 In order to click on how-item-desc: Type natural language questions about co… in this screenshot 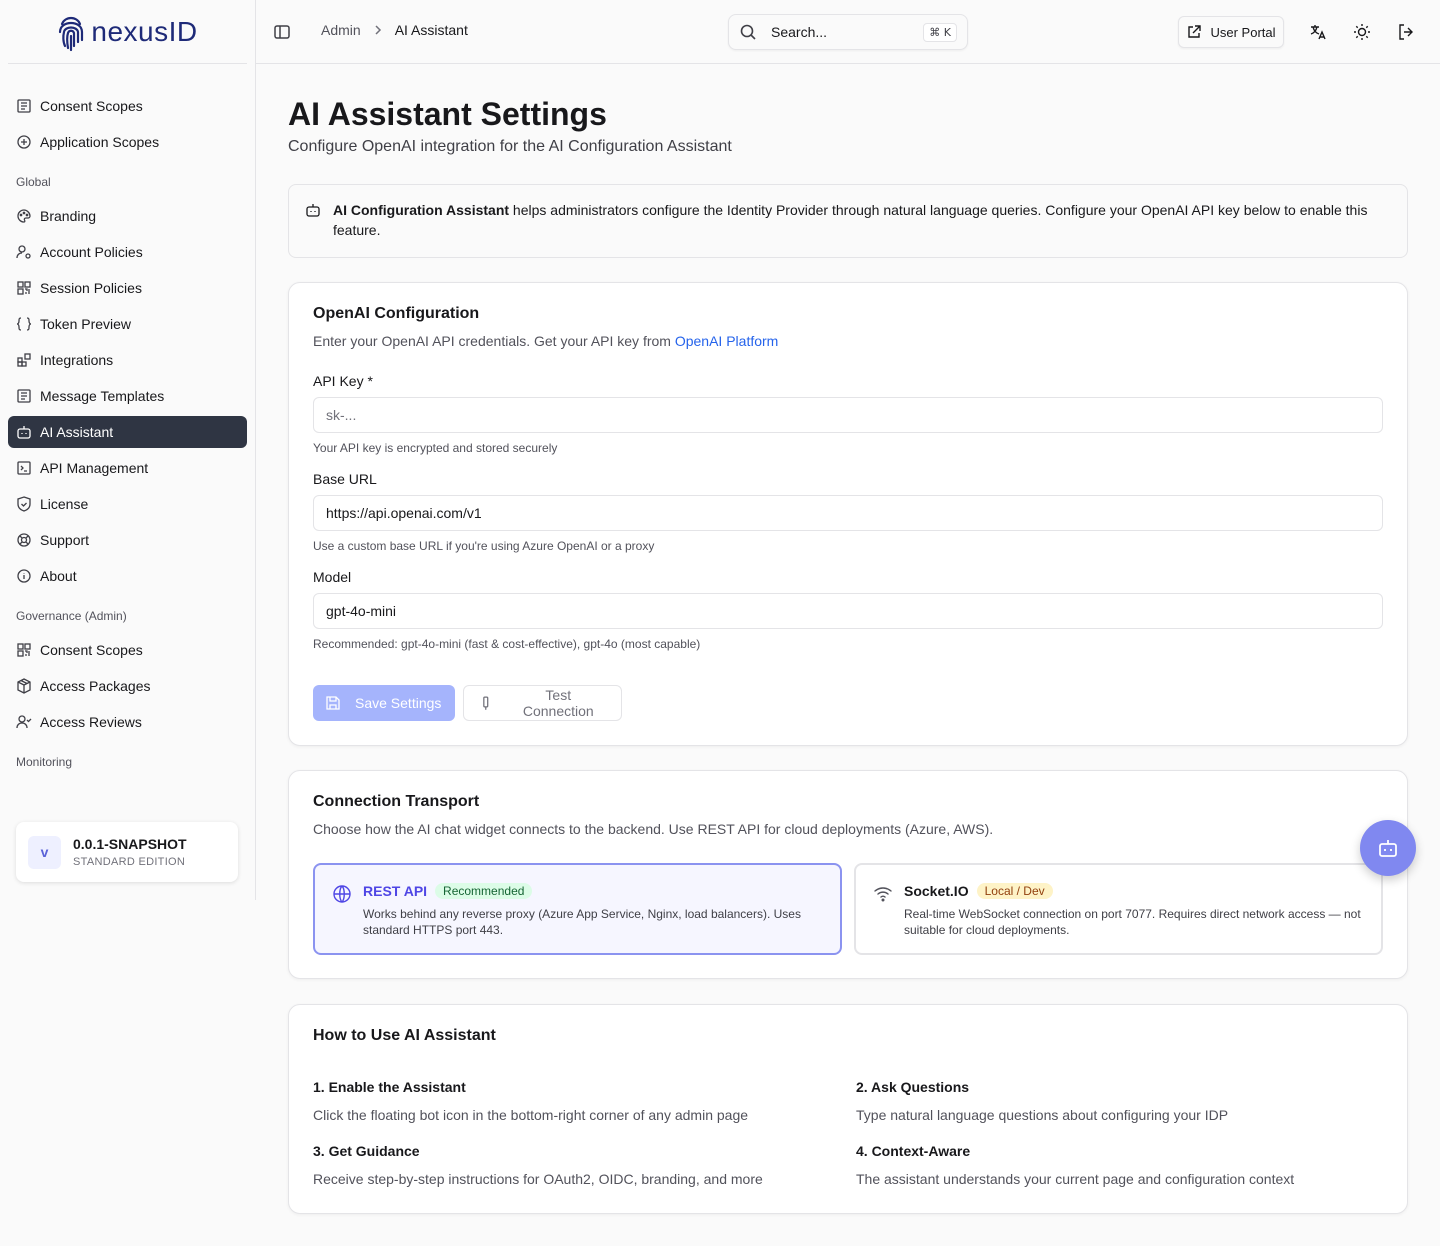, I will do `click(1042, 1115)`.